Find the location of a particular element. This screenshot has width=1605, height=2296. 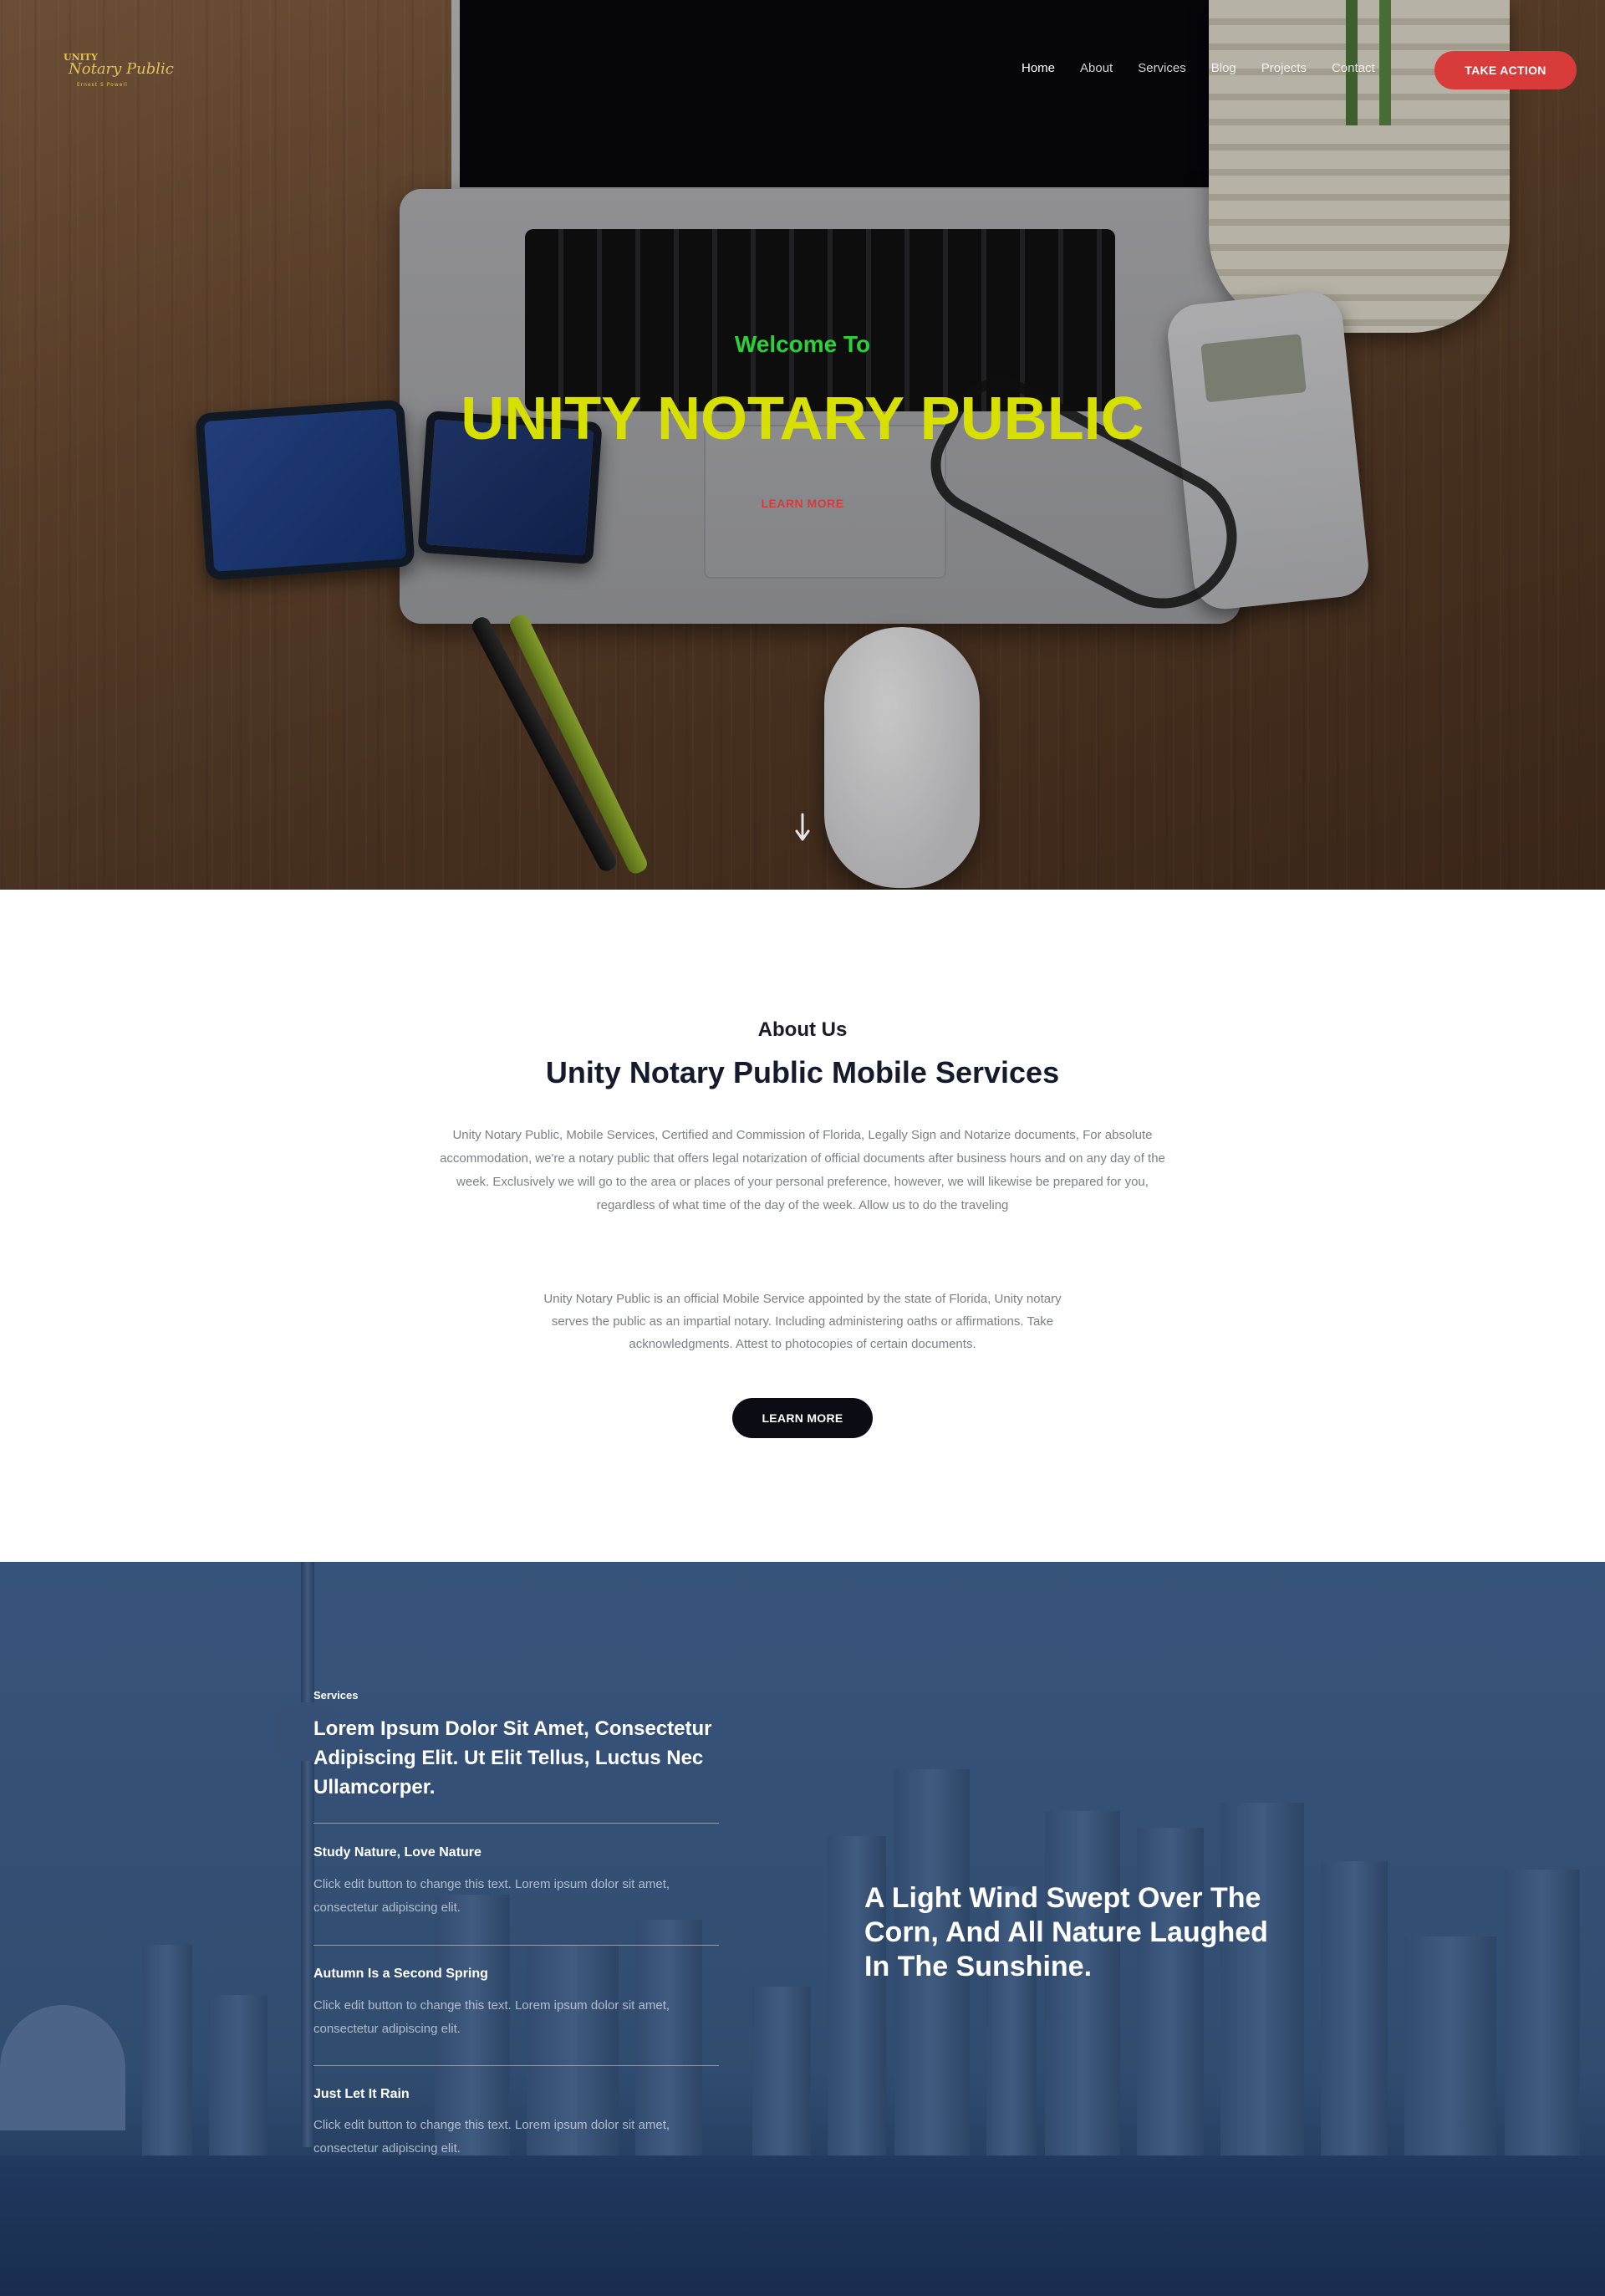

service-item-title: Study Nature, Love Nature is located at coordinates (397, 1852).